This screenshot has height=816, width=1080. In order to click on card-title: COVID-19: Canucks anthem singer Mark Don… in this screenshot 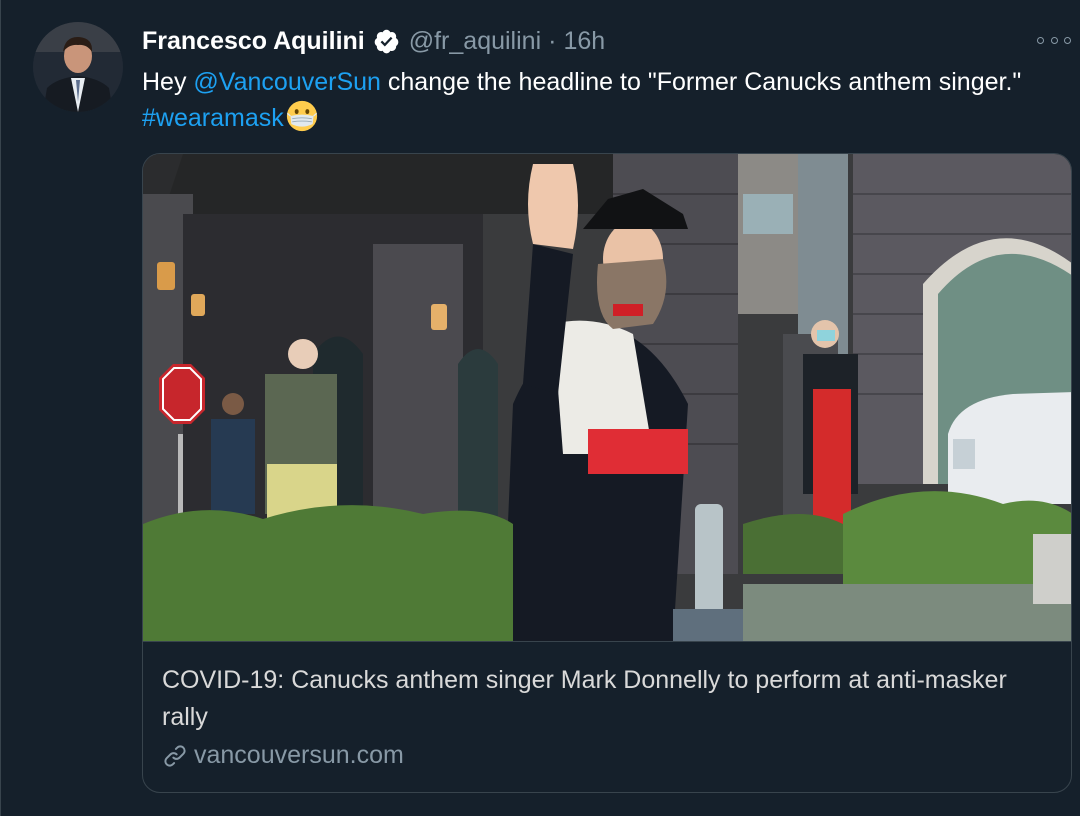, I will do `click(607, 699)`.